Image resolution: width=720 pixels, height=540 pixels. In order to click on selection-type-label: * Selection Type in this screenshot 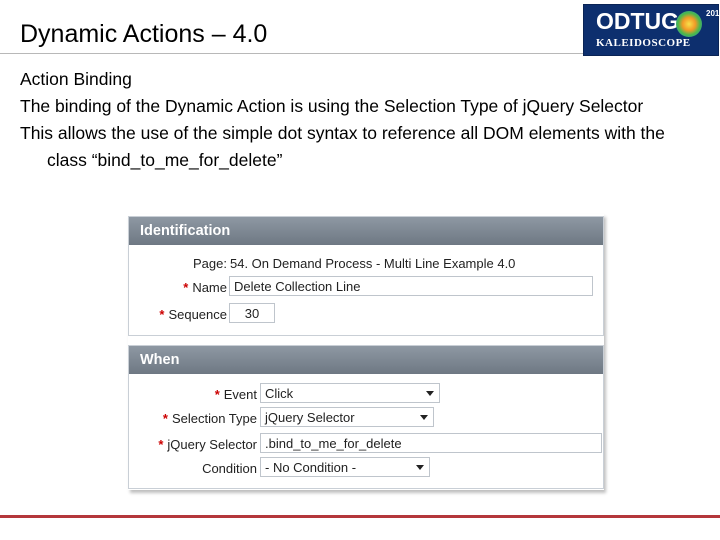, I will do `click(210, 418)`.